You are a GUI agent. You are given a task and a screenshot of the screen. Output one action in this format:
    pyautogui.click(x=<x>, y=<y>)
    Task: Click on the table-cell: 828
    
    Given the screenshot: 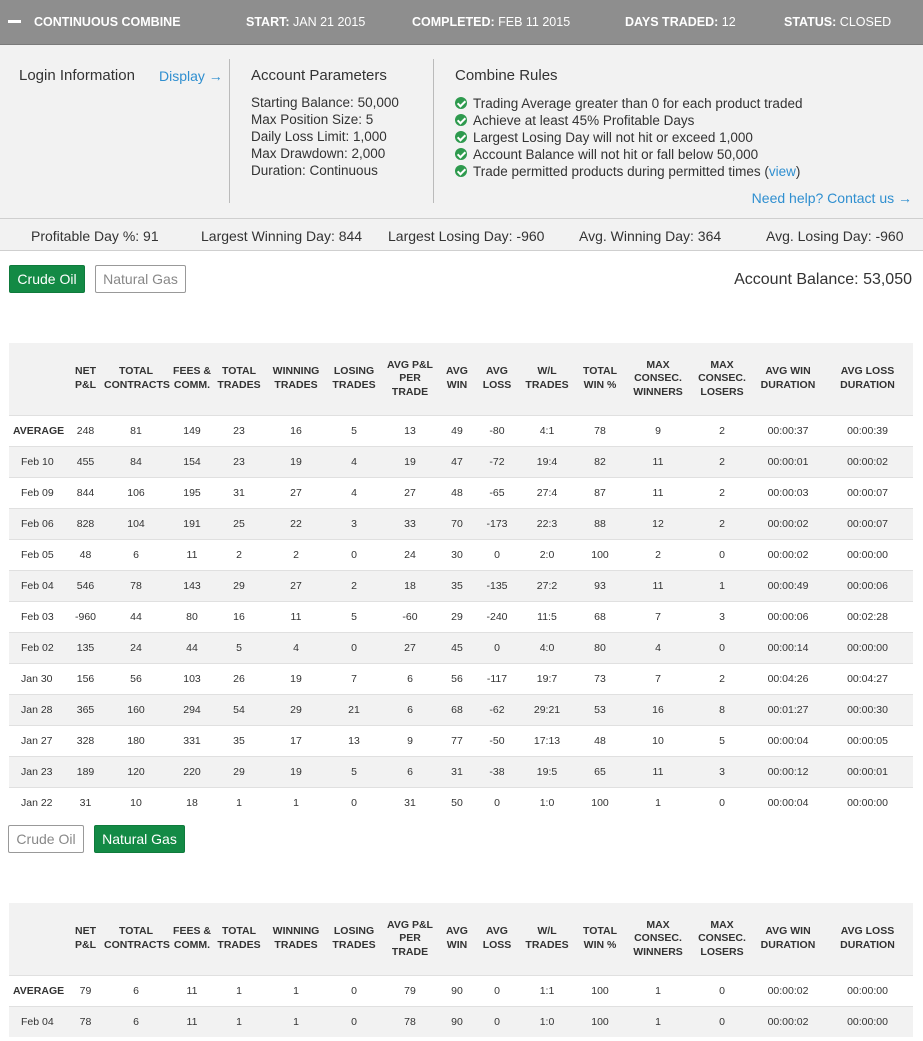 What is the action you would take?
    pyautogui.click(x=85, y=523)
    